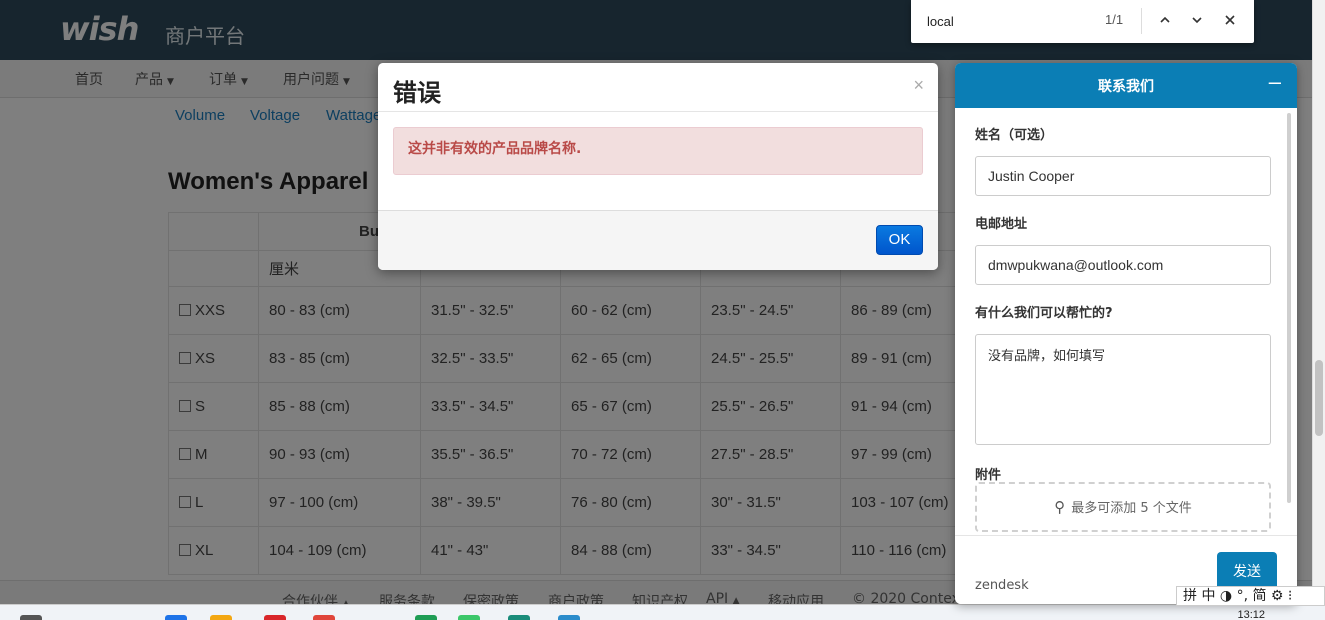 This screenshot has height=620, width=1325. I want to click on close-icon, so click(1230, 20).